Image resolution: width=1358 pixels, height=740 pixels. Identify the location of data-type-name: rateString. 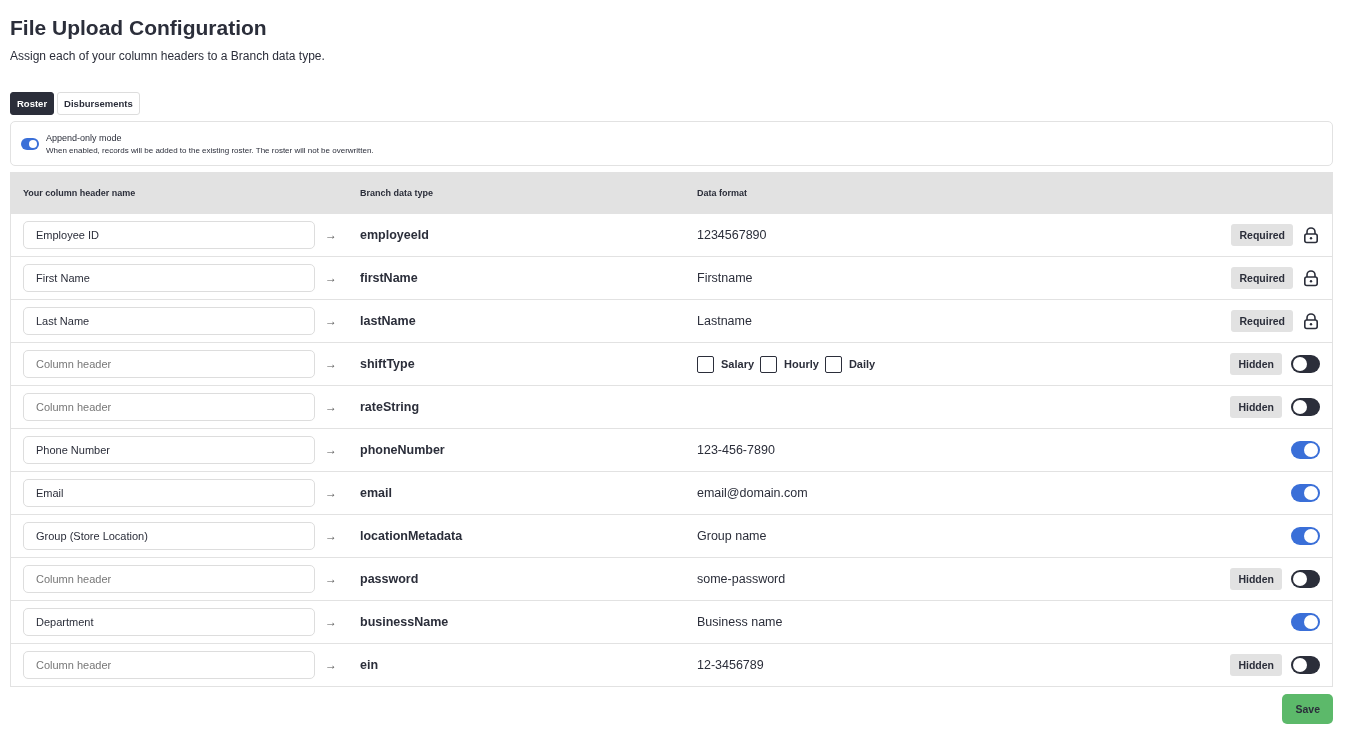
(390, 407).